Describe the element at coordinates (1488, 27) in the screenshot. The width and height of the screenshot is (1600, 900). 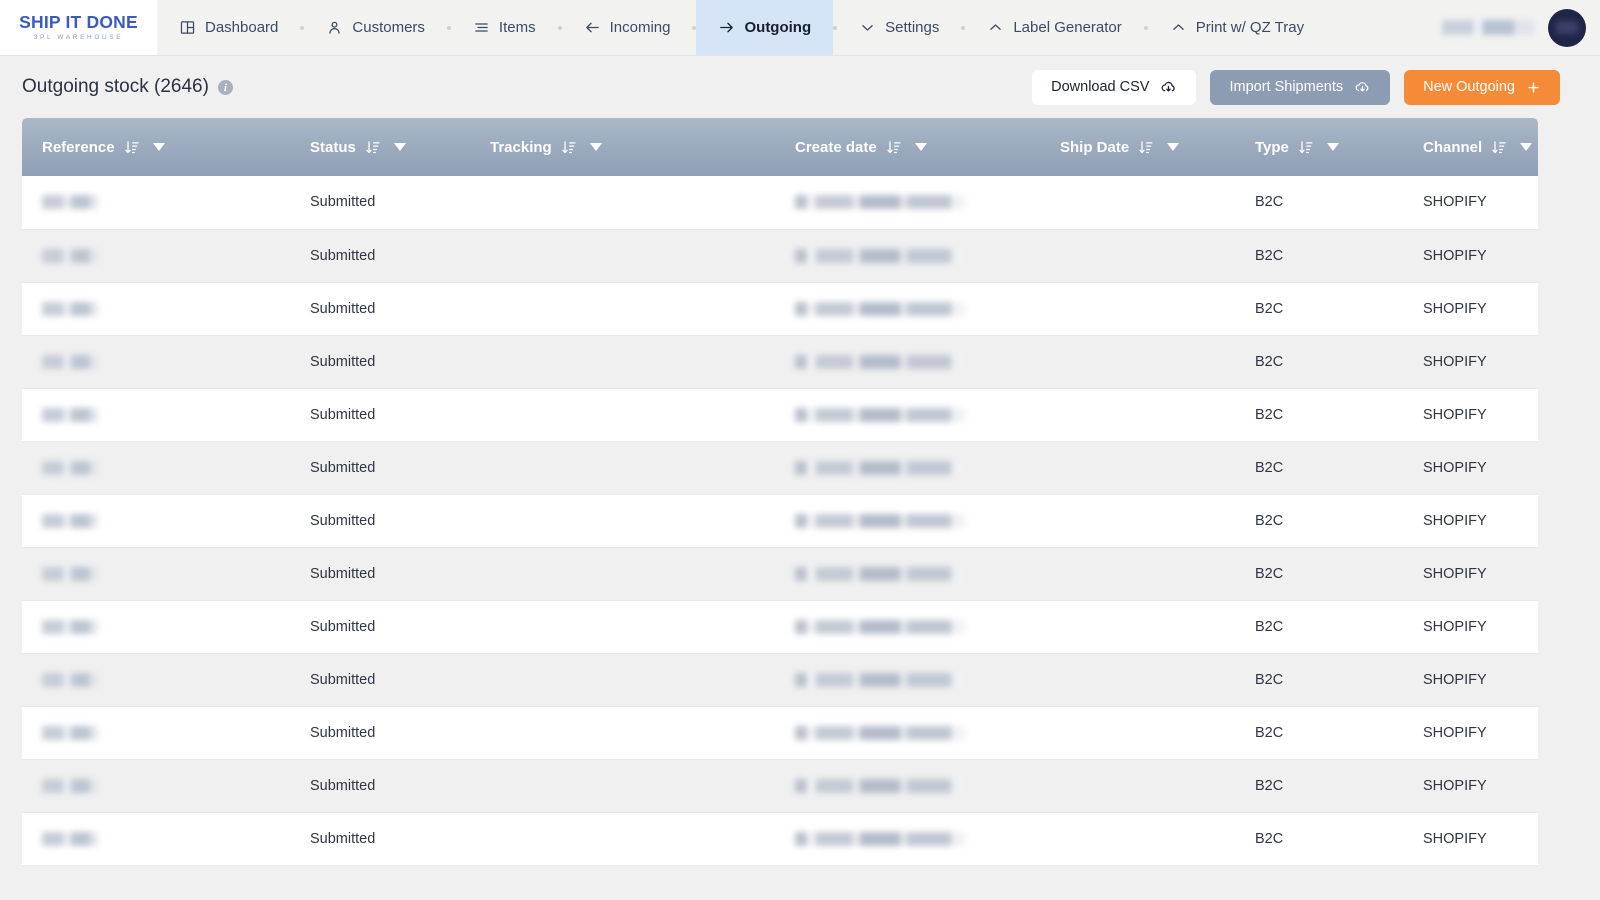
I see `user-name-redacted` at that location.